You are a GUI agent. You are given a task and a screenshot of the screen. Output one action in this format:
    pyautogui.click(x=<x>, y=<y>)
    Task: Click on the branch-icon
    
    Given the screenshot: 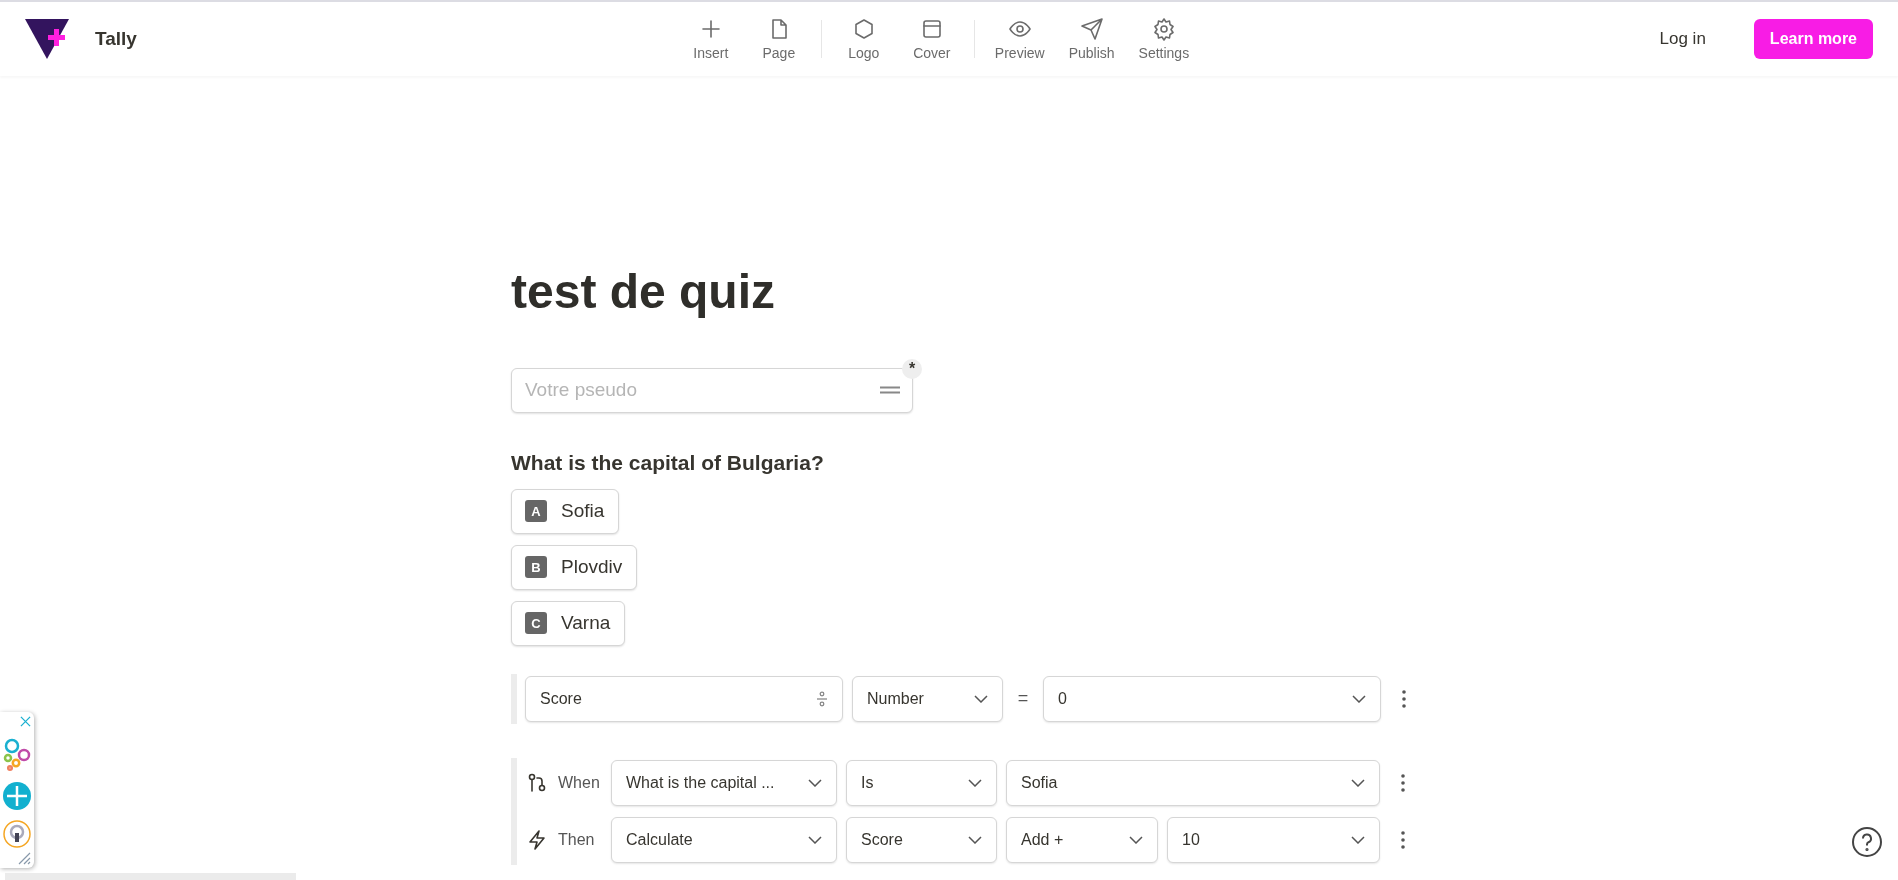 What is the action you would take?
    pyautogui.click(x=537, y=782)
    